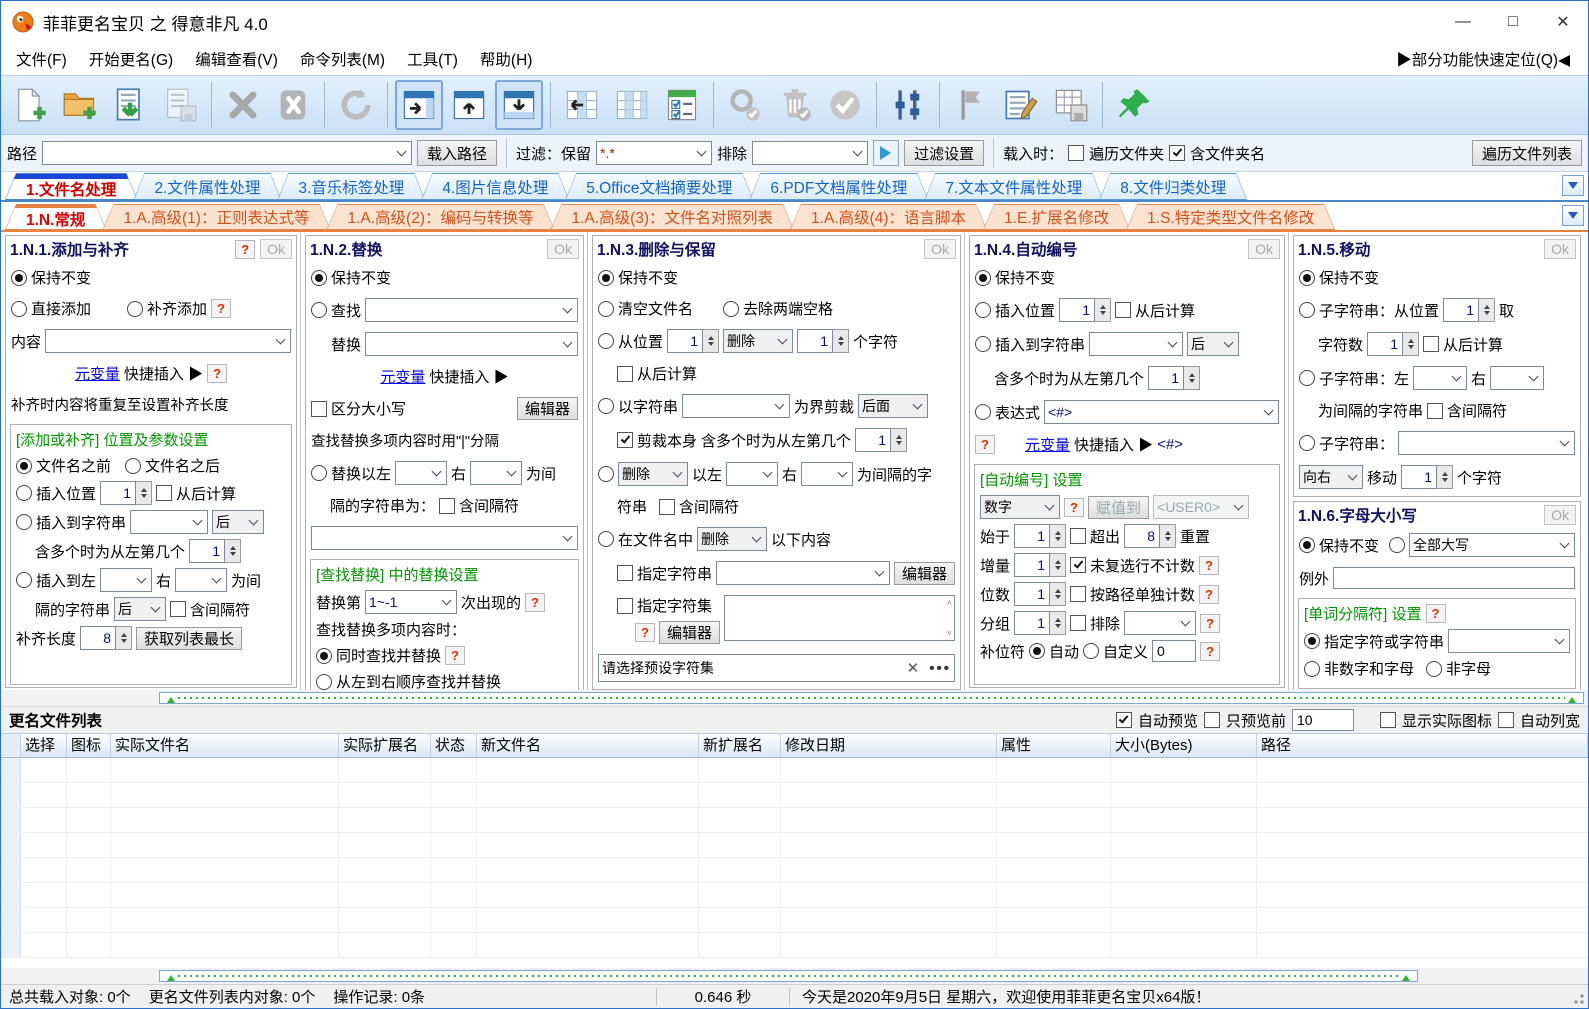  I want to click on overflow-checkbox, so click(1078, 536).